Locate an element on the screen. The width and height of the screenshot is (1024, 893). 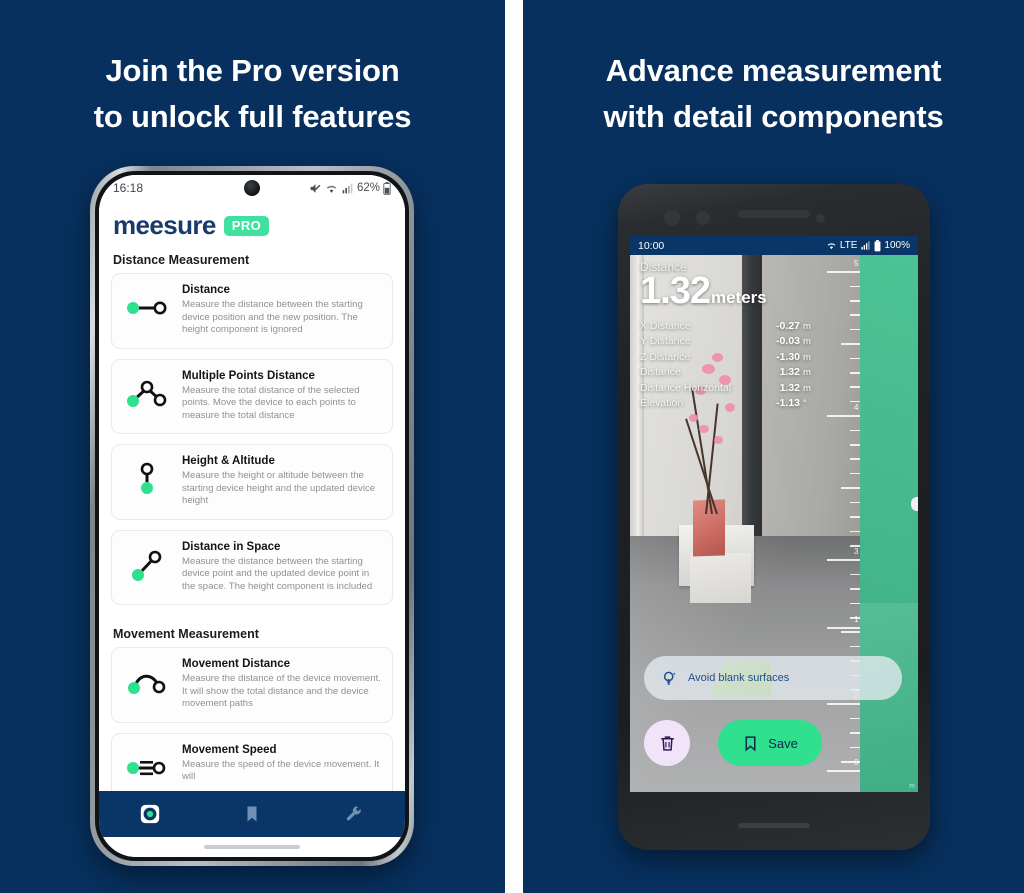
battery-icon is located at coordinates (387, 188).